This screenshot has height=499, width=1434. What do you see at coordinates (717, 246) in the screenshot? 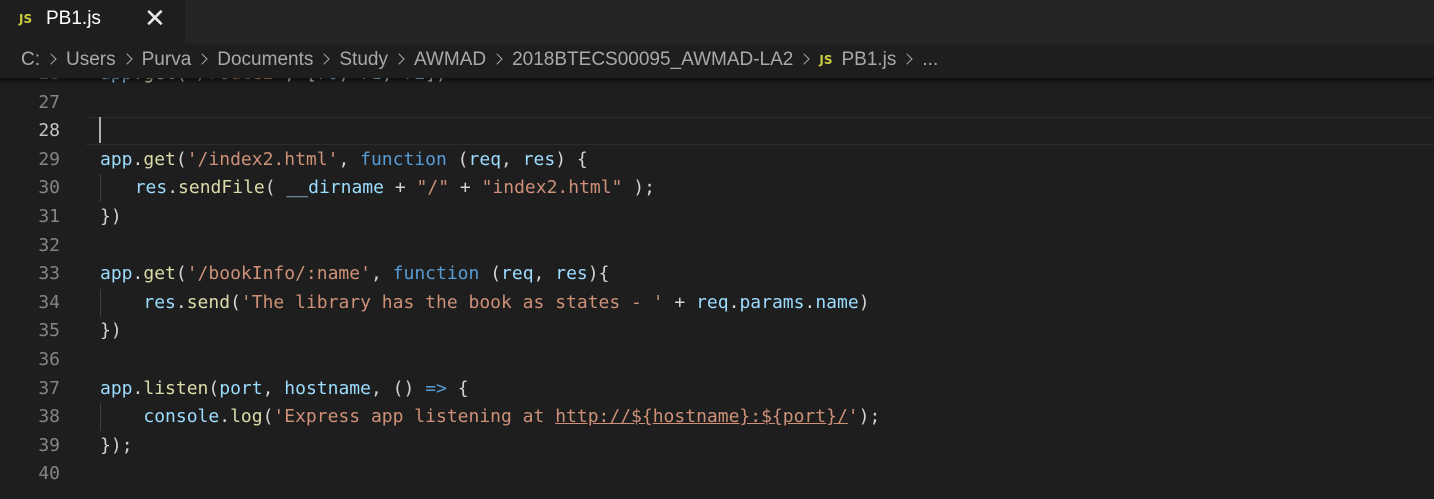
I see `code-line: 32` at bounding box center [717, 246].